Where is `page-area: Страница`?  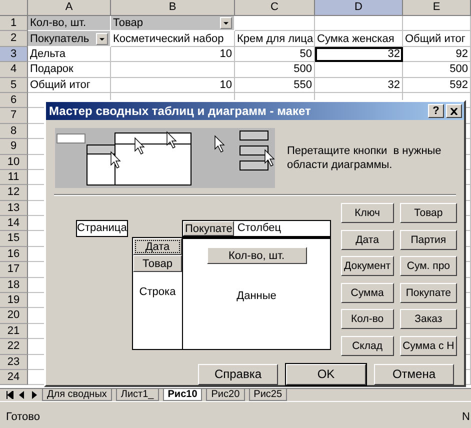
page-area: Страница is located at coordinates (102, 228).